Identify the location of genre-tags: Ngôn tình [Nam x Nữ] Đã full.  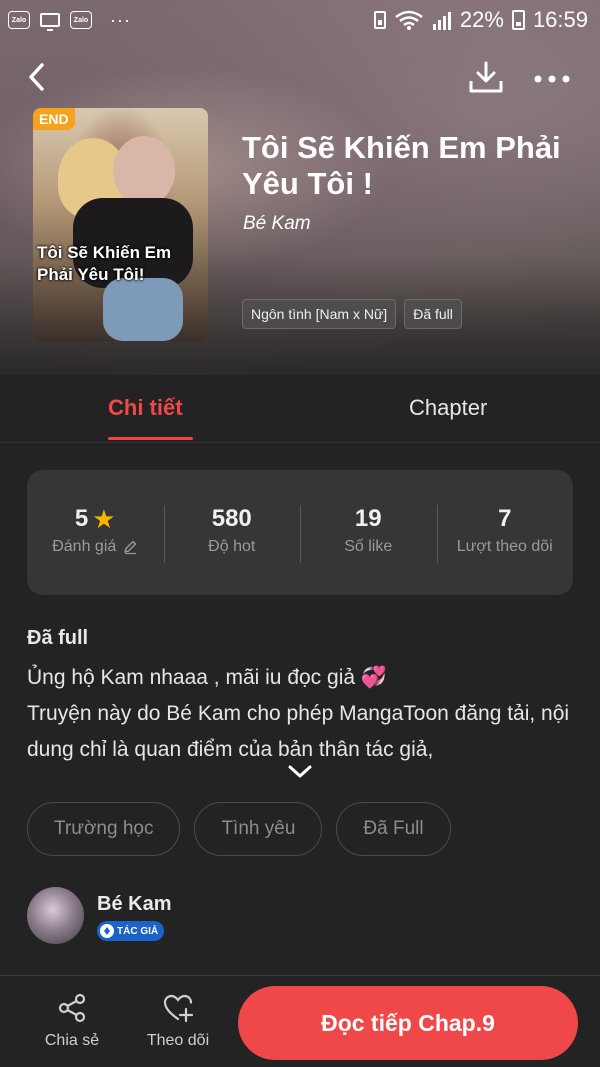
(352, 314).